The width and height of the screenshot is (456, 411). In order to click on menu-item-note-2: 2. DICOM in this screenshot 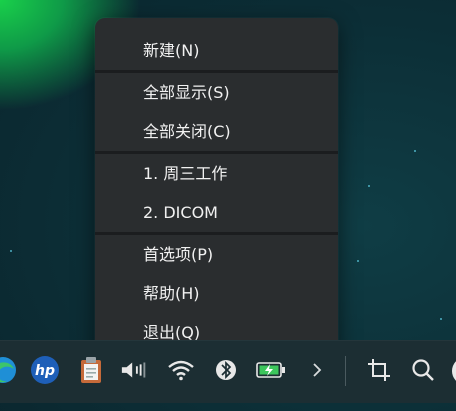, I will do `click(216, 212)`.